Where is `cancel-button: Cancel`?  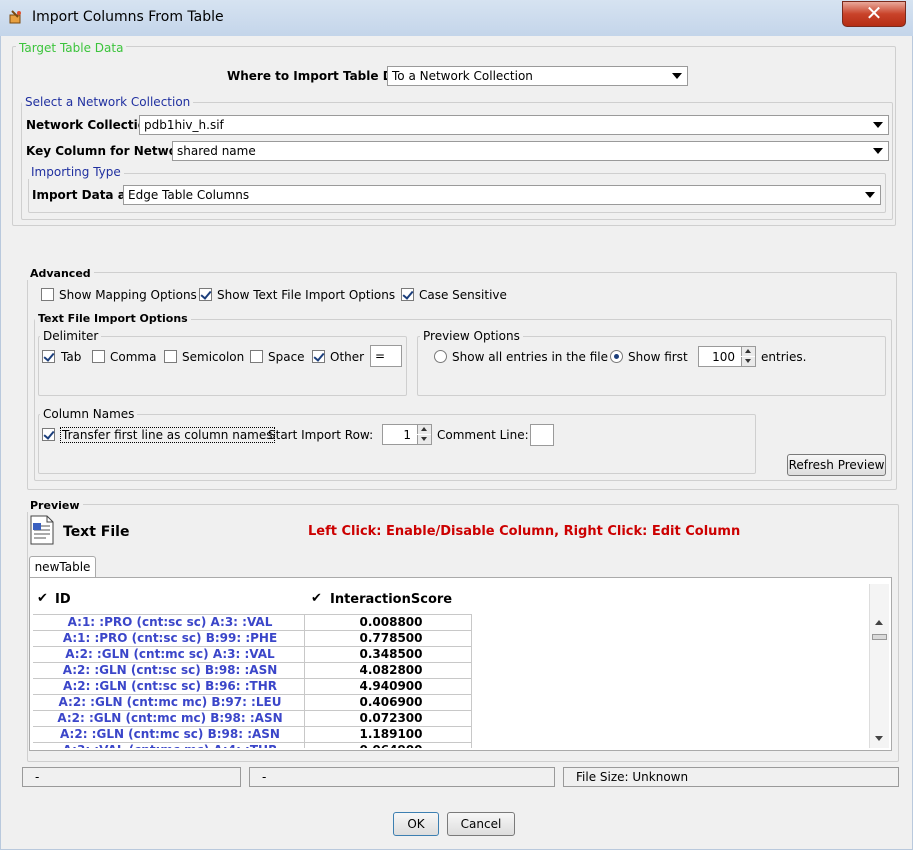 cancel-button: Cancel is located at coordinates (481, 824).